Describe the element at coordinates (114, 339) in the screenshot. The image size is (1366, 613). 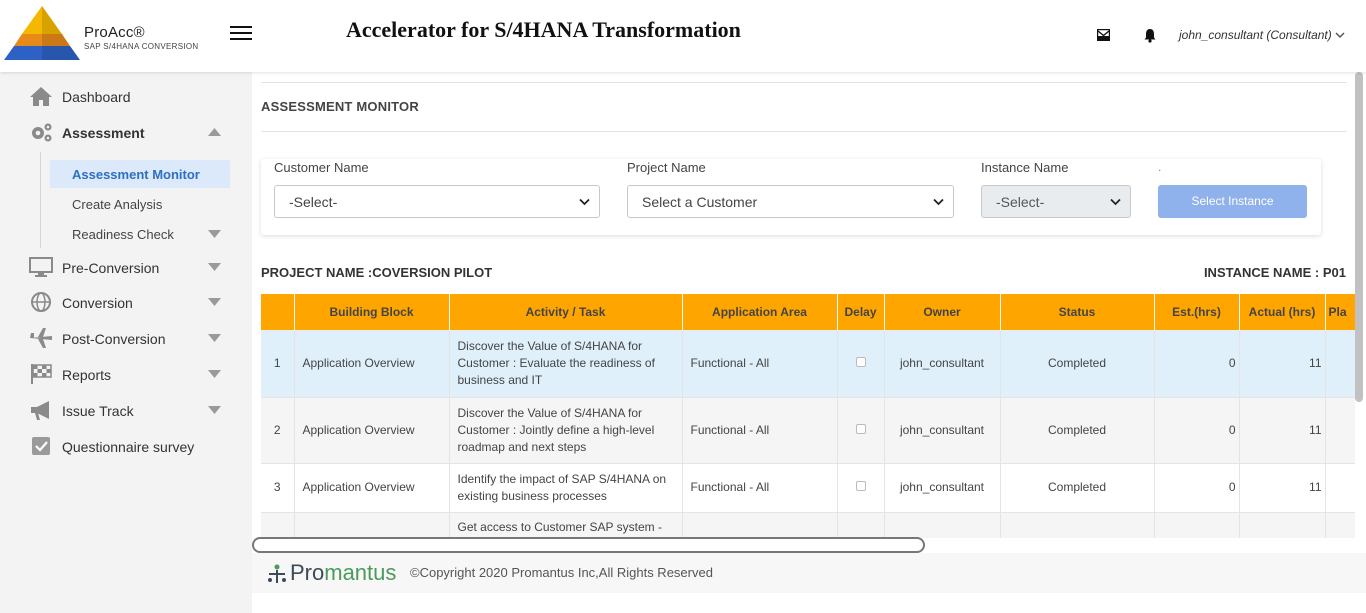
I see `sidebar-item-label: Post-Conversion` at that location.